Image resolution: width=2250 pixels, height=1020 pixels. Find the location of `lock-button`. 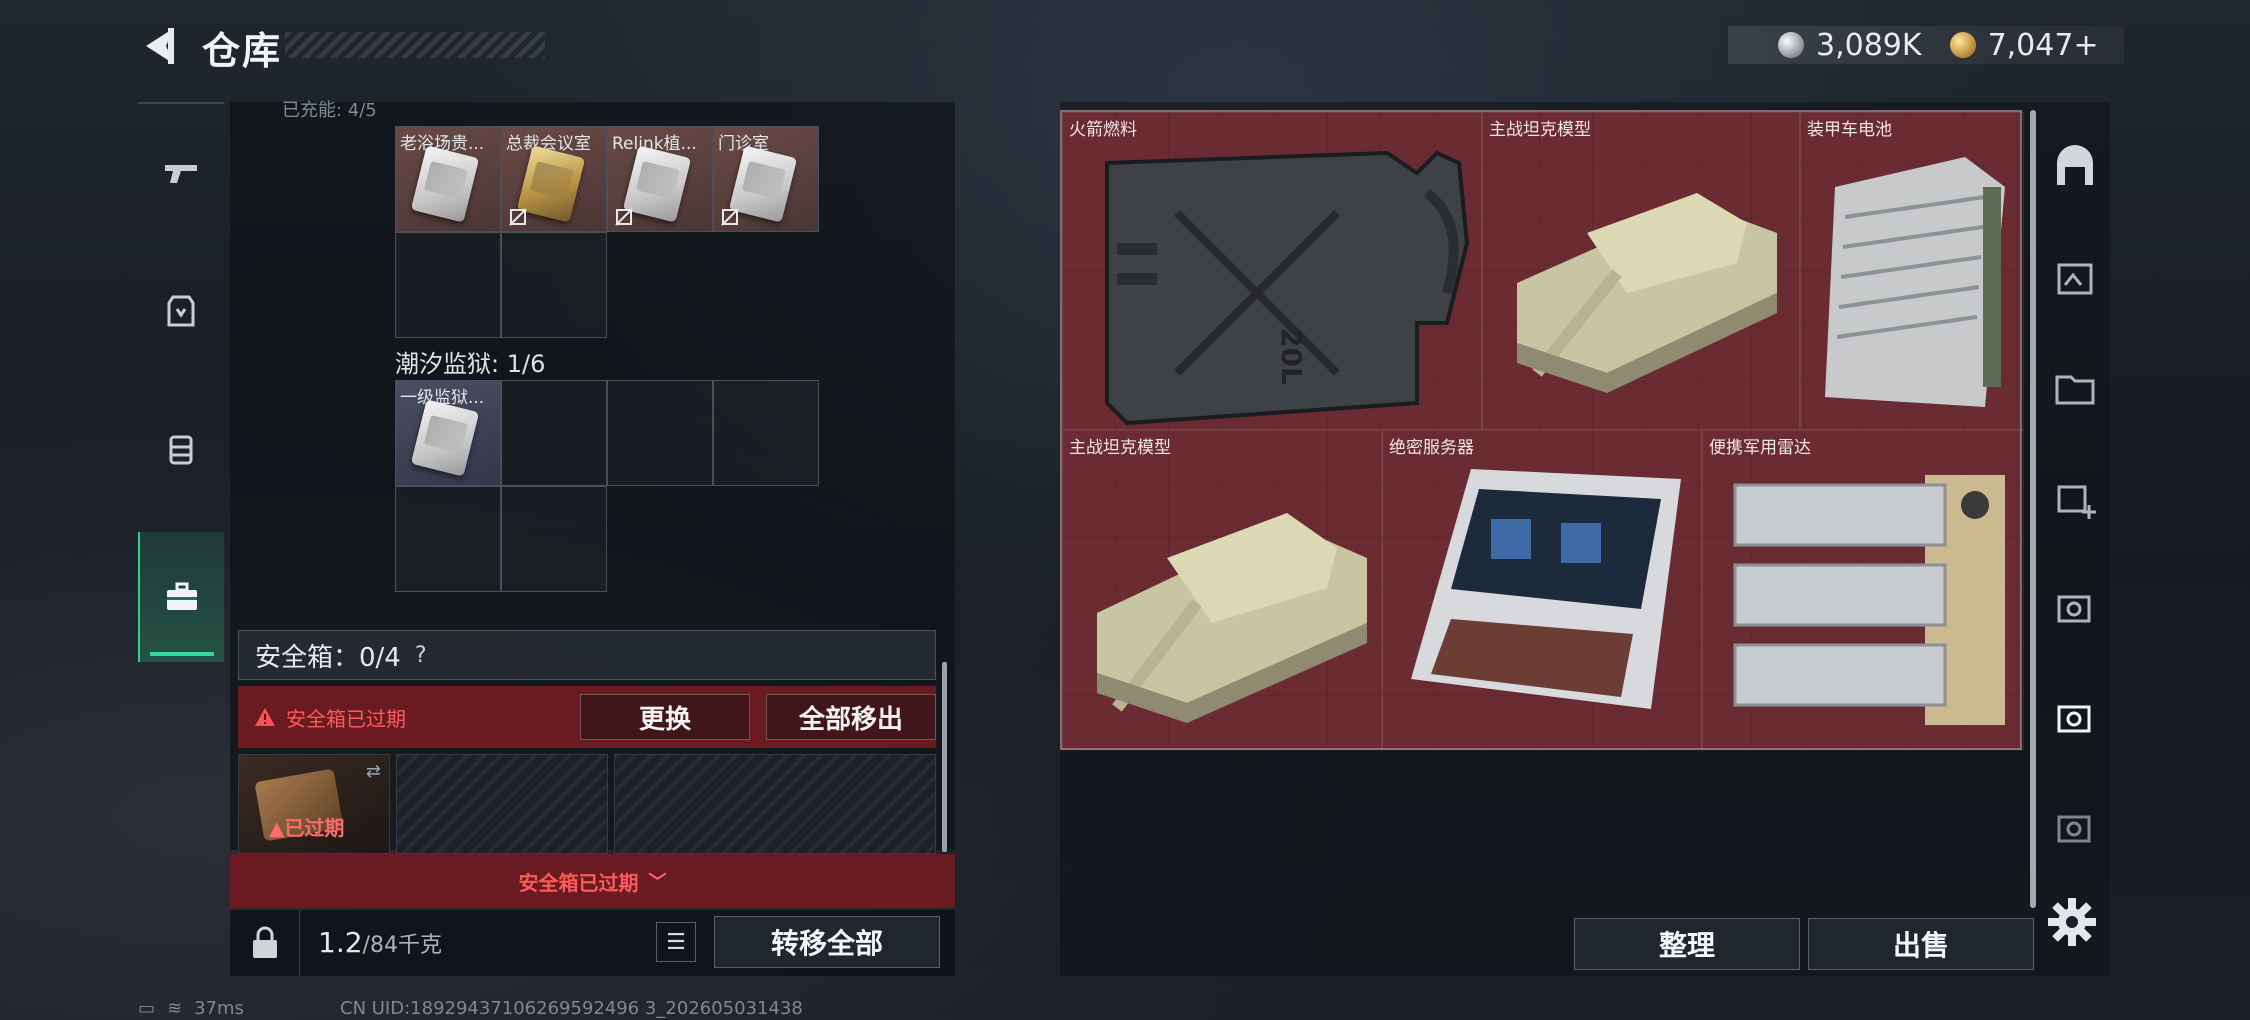

lock-button is located at coordinates (265, 943).